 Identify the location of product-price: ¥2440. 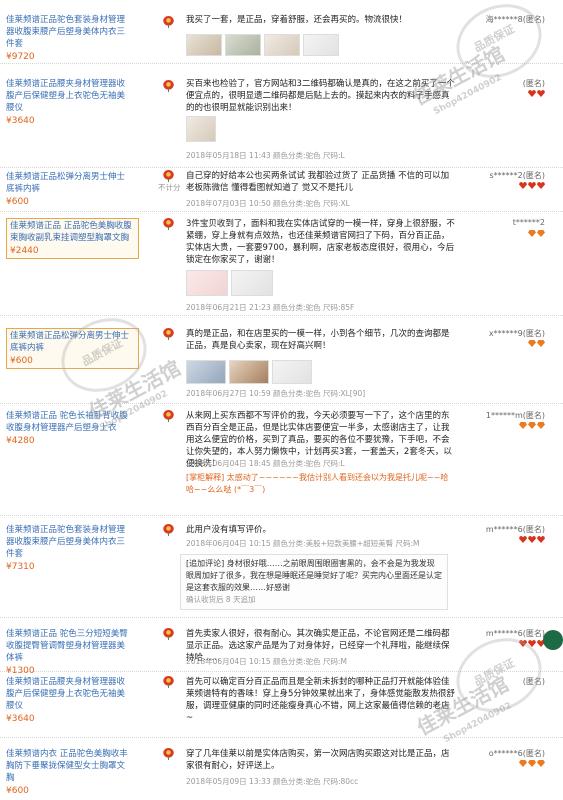
(24, 251).